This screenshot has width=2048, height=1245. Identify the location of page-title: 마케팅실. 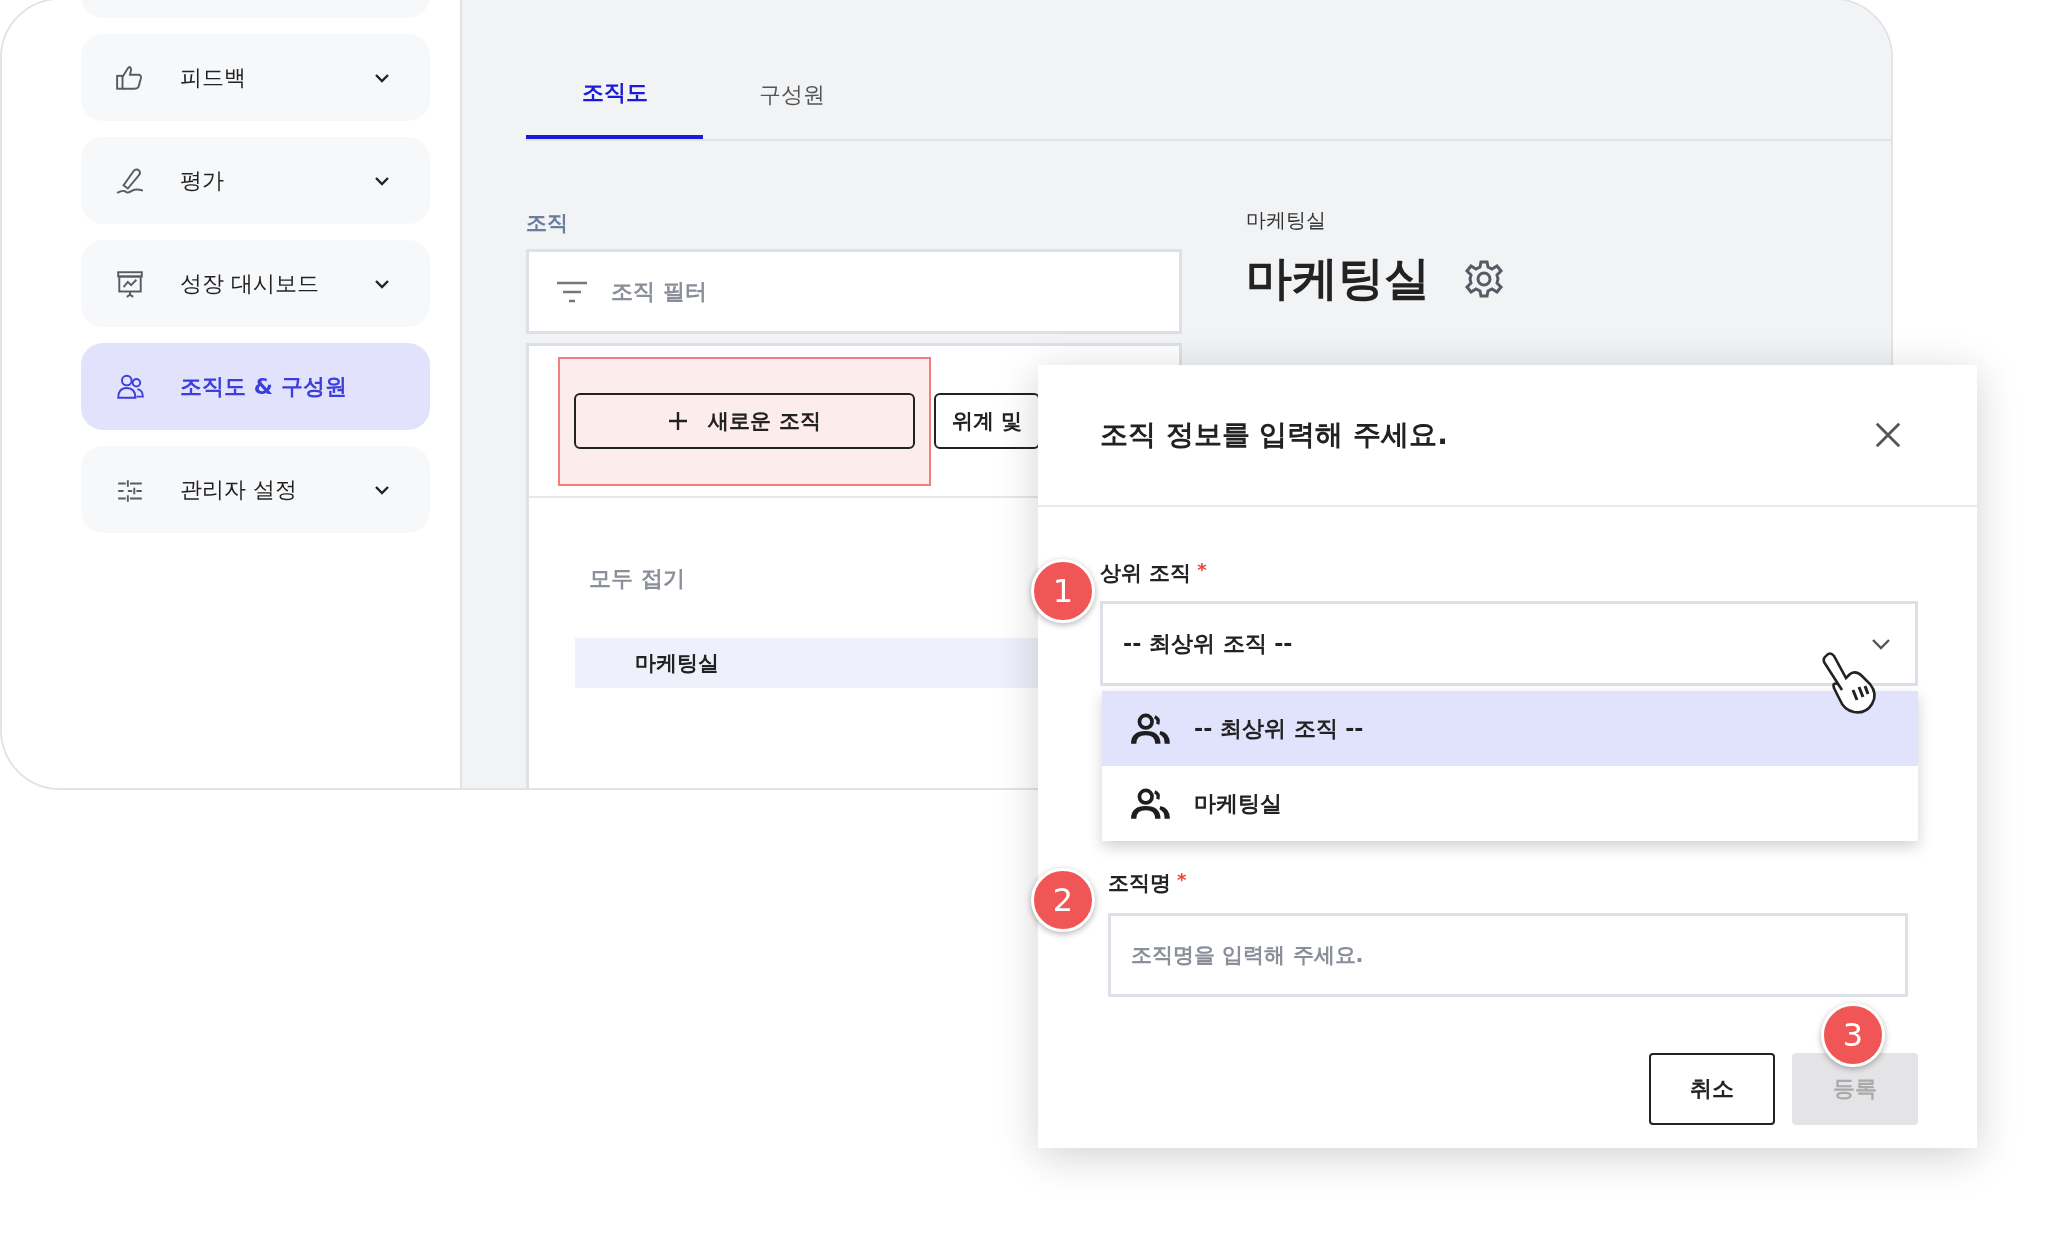
(1338, 278).